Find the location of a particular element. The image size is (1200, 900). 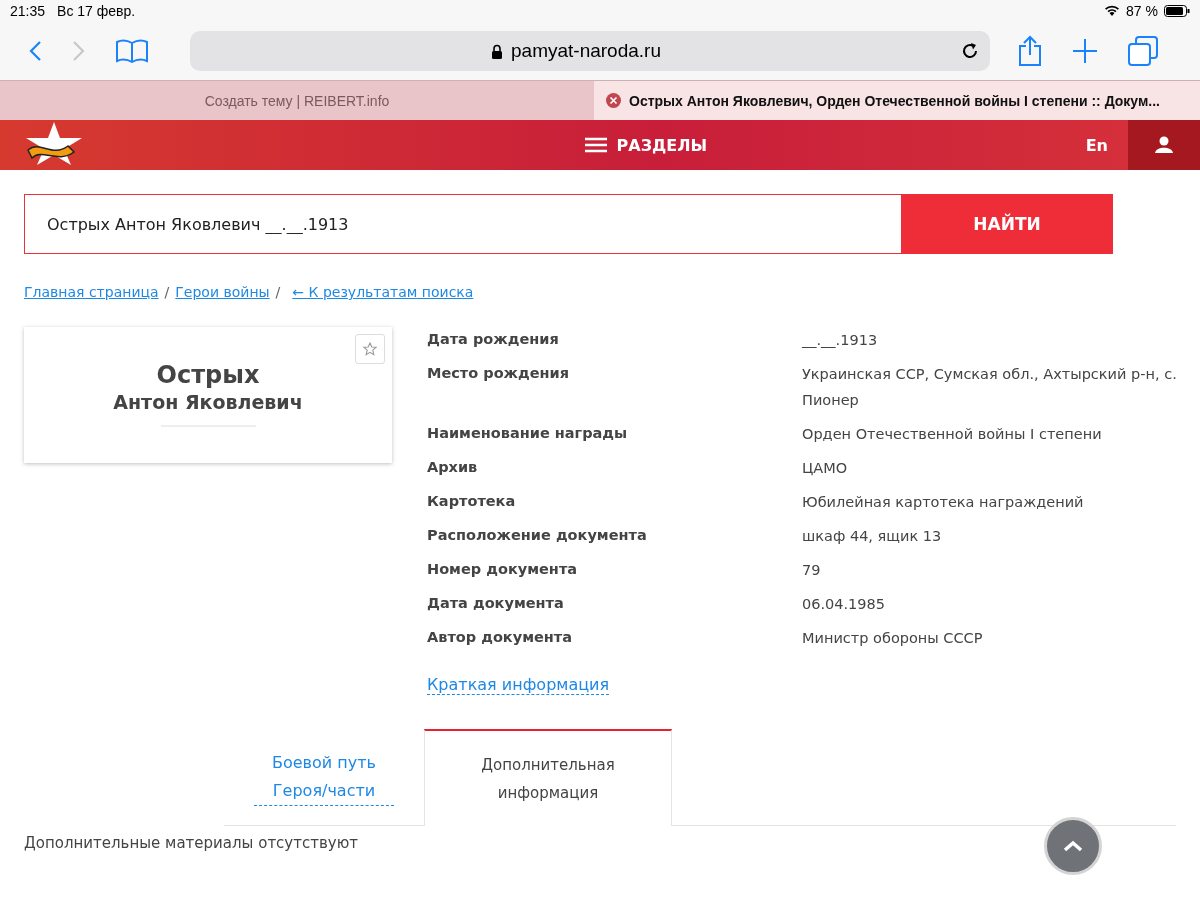

detail-label: Номер документа is located at coordinates (503, 570).